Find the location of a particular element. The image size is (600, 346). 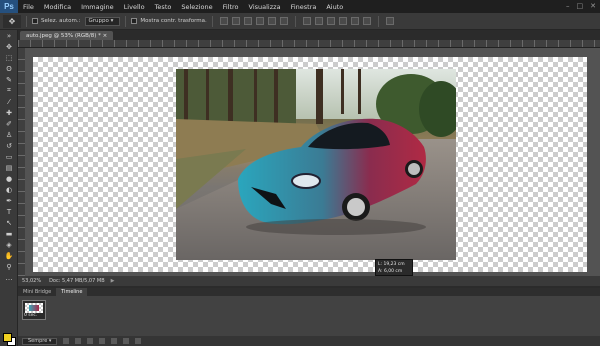

menu-livello: Livello is located at coordinates (134, 7).